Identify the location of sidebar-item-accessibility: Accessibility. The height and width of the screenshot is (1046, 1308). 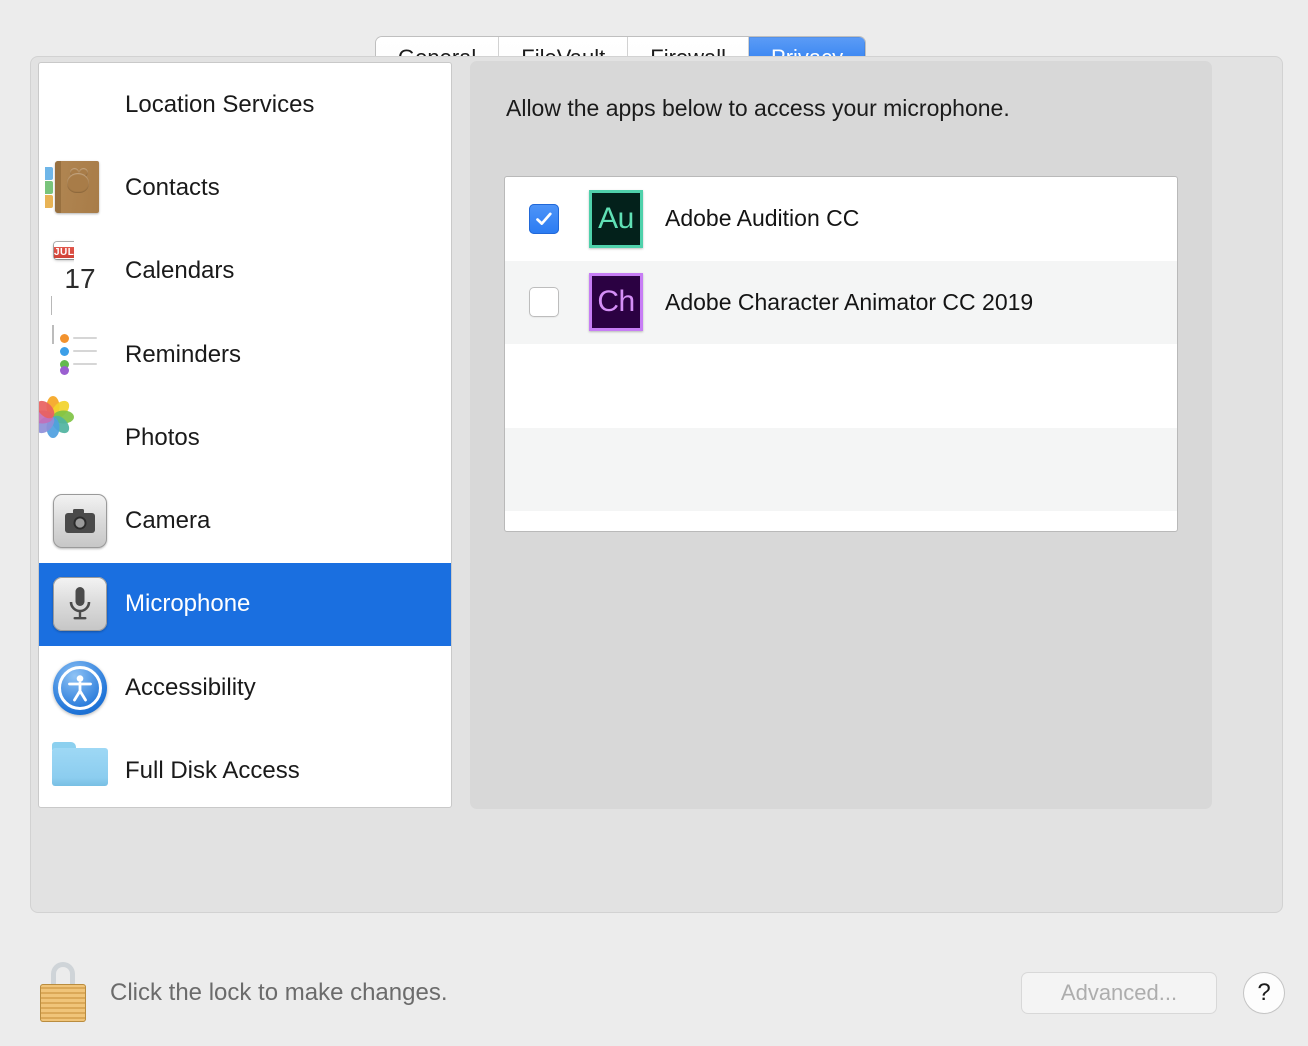
(245, 687).